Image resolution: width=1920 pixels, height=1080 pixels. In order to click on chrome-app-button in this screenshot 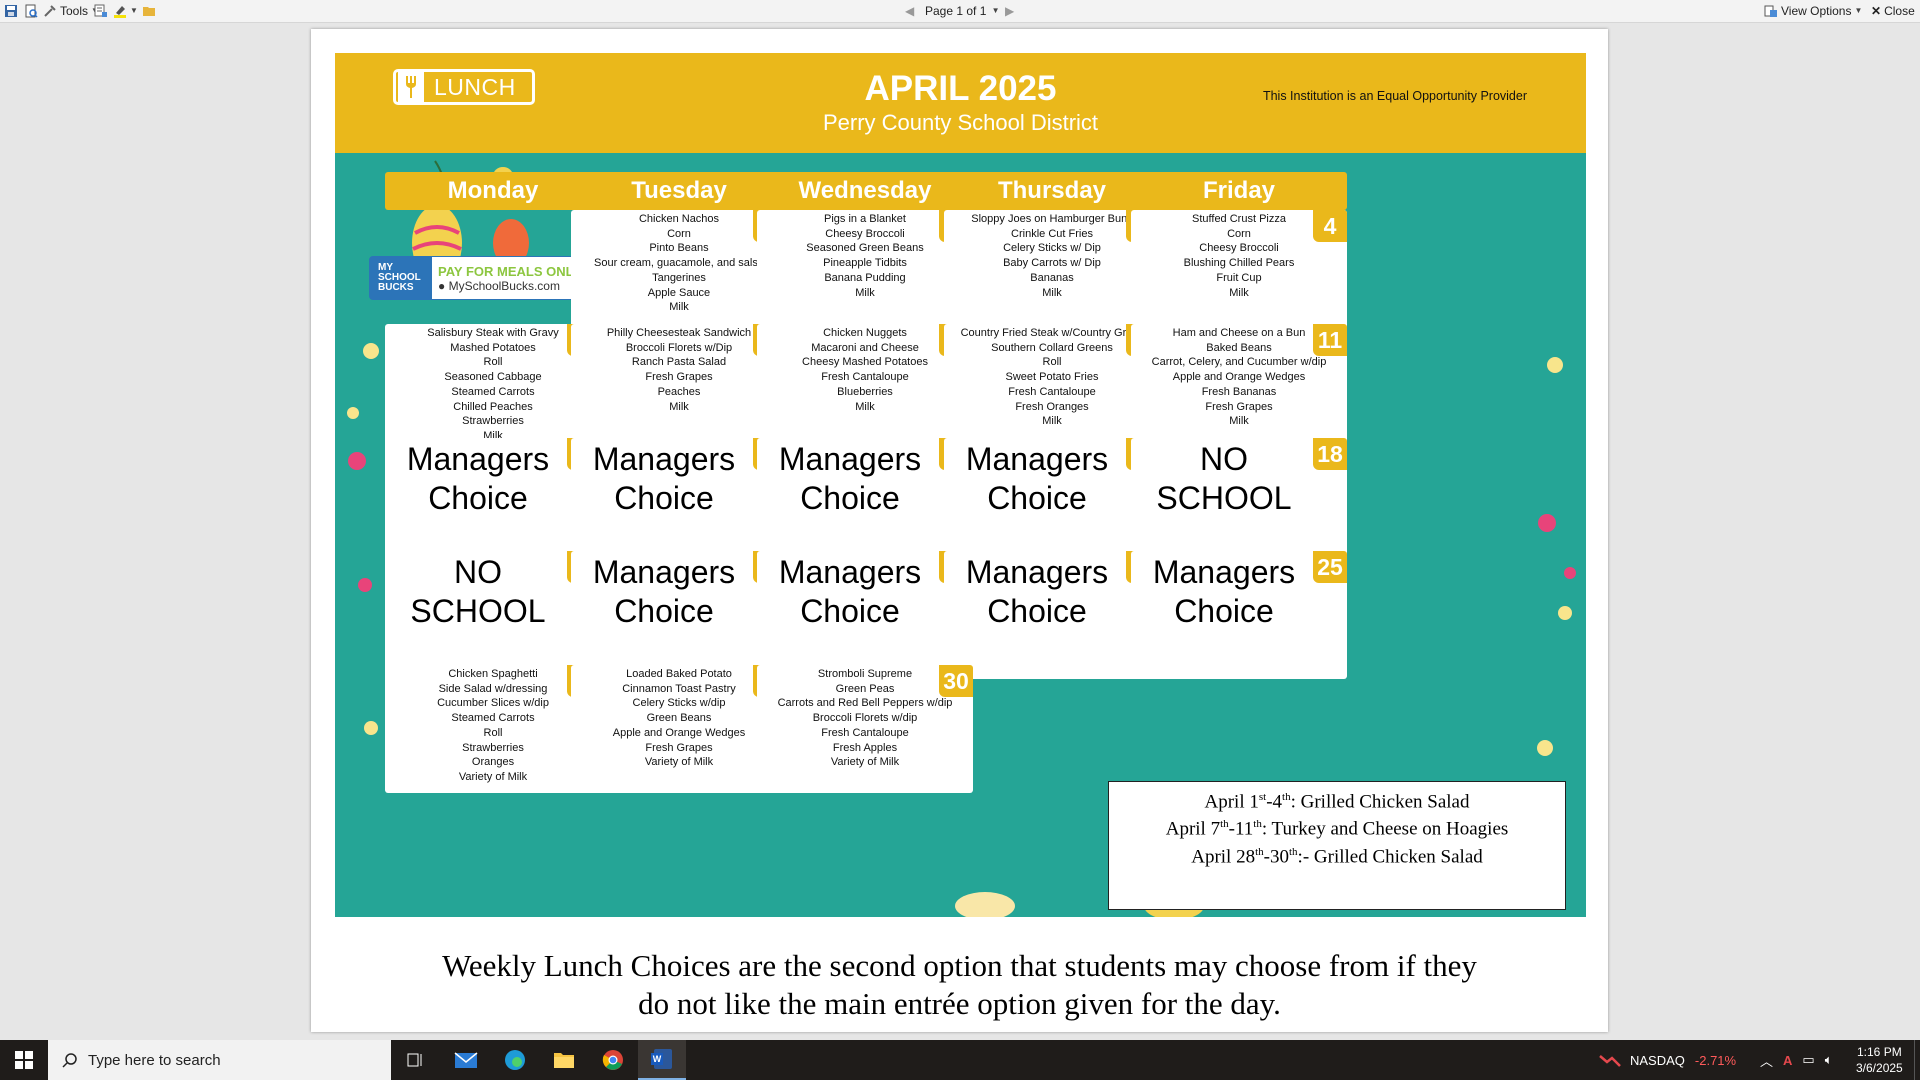, I will do `click(613, 1060)`.